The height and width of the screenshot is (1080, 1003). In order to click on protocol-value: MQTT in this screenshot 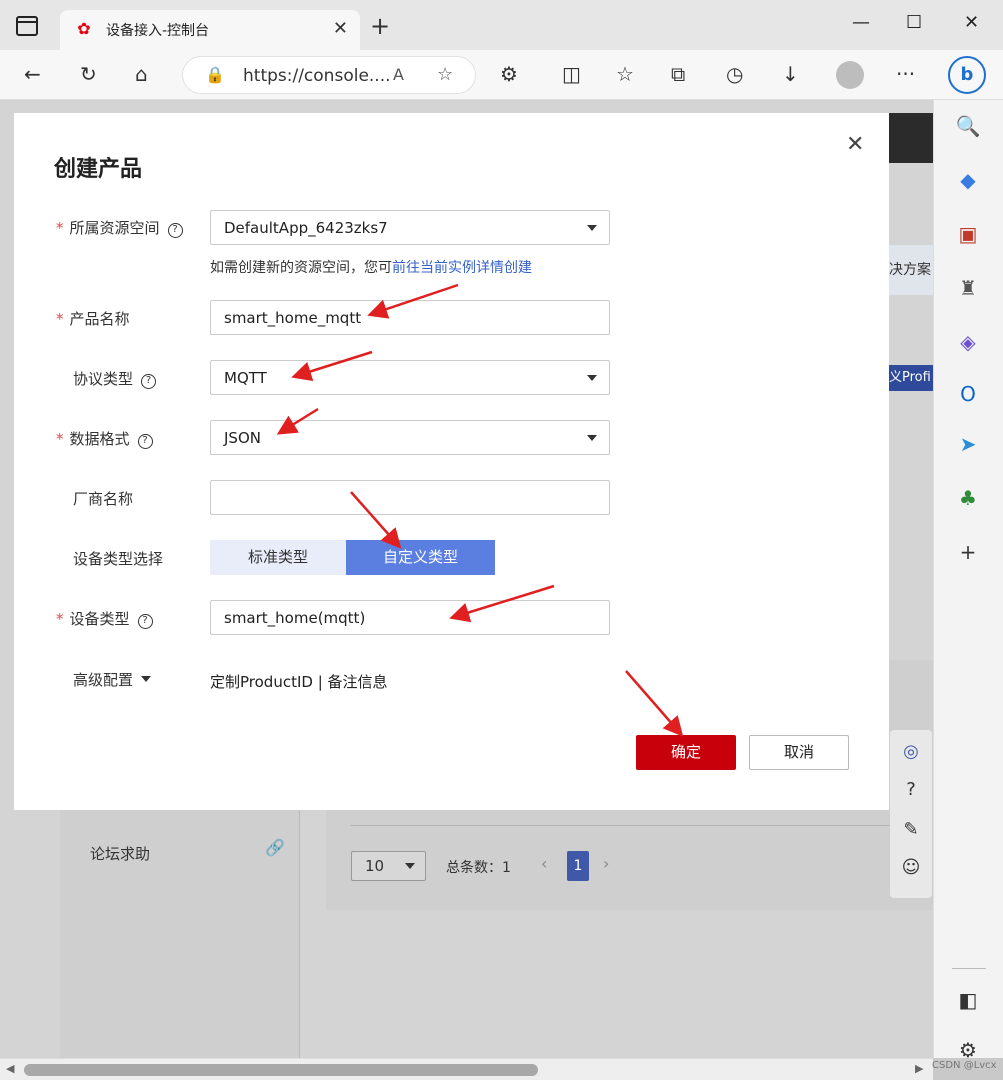, I will do `click(245, 378)`.